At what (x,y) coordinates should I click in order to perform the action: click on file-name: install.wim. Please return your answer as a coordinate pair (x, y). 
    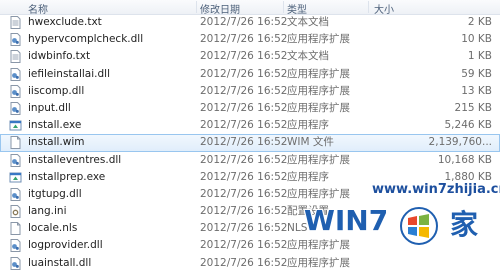
    Looking at the image, I should click on (56, 142).